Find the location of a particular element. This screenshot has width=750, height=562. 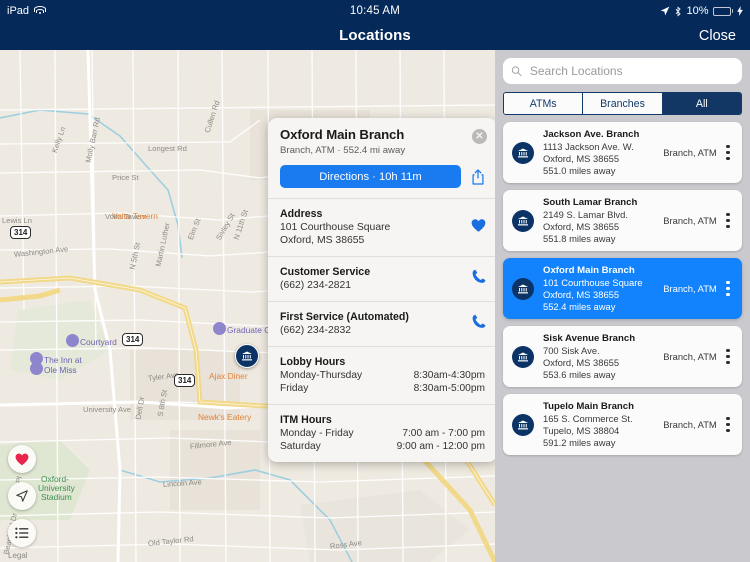

map-poi-label: Ajax Diner is located at coordinates (228, 376).